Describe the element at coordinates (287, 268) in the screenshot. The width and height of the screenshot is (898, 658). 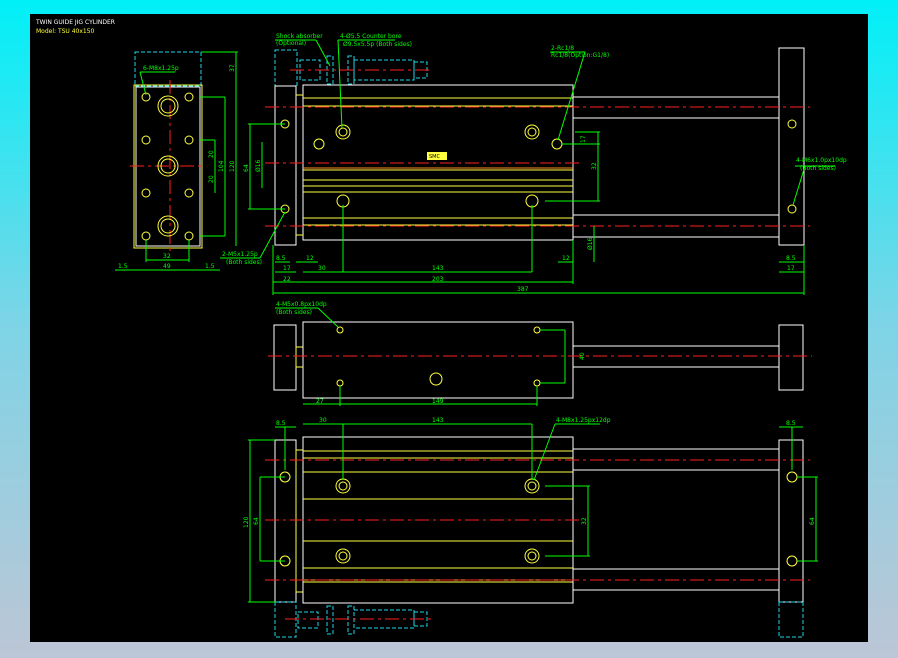
I see `dim-17a: 17` at that location.